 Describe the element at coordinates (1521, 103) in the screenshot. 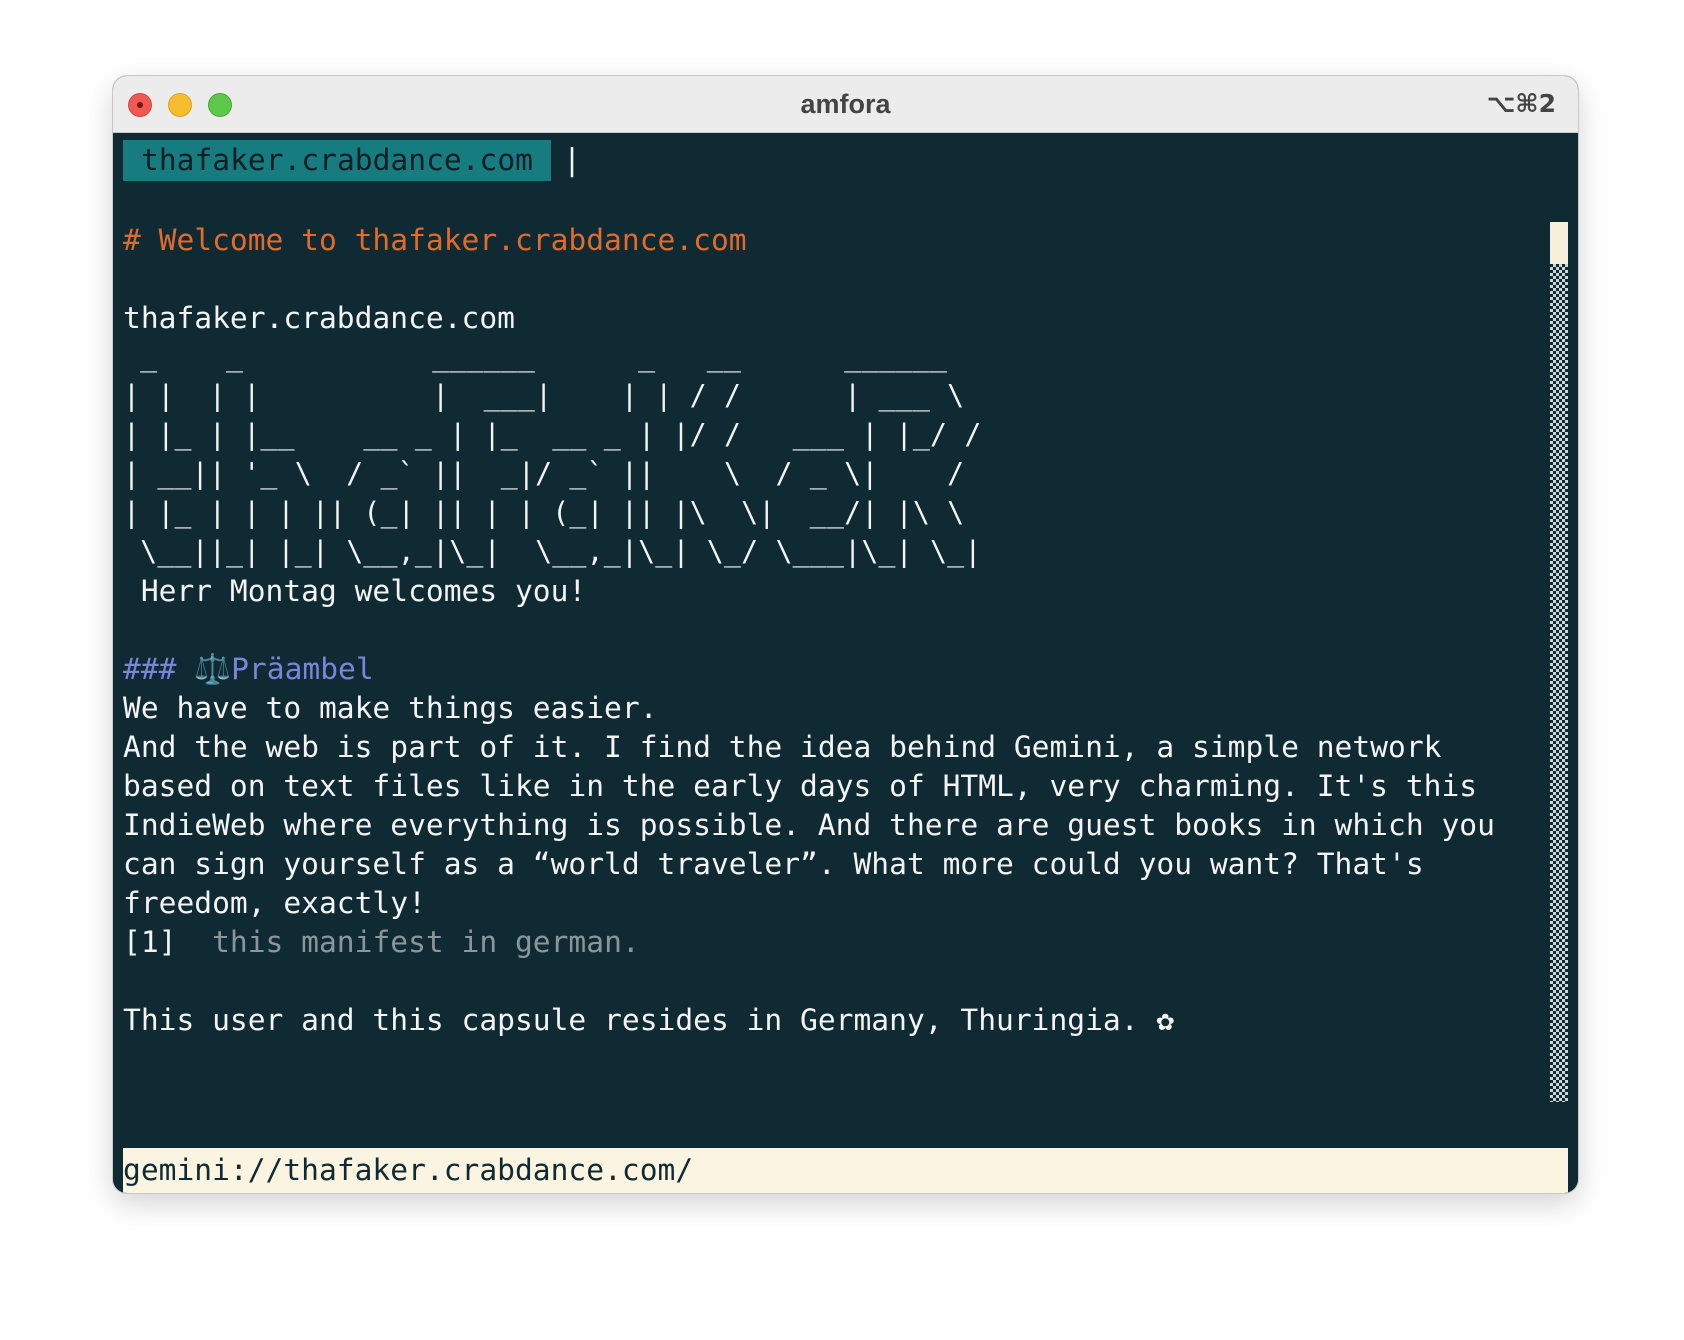

I see `window-shortcut: ⌥⌘2` at that location.